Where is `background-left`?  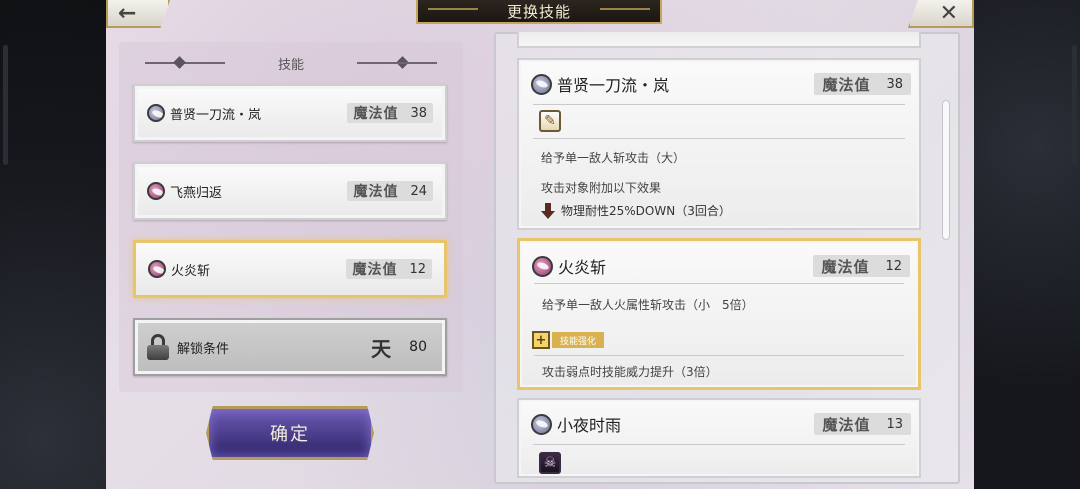 background-left is located at coordinates (54, 244).